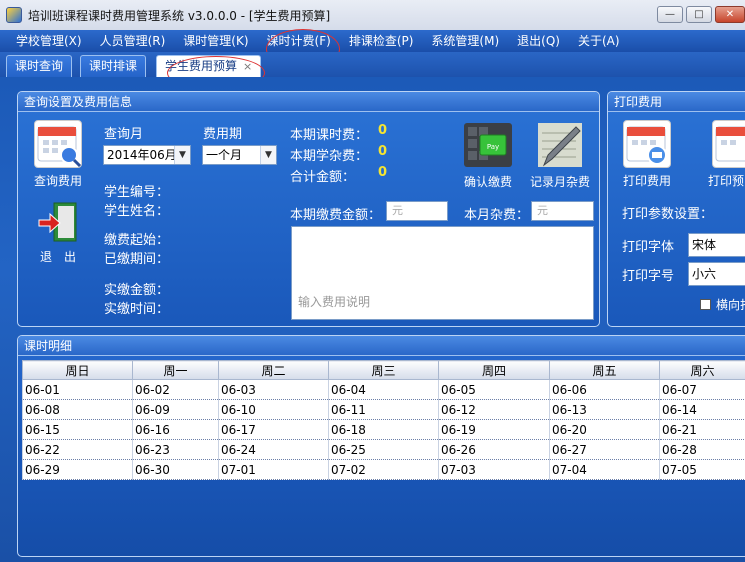 The height and width of the screenshot is (562, 745). I want to click on input-placeholder: 元, so click(397, 210).